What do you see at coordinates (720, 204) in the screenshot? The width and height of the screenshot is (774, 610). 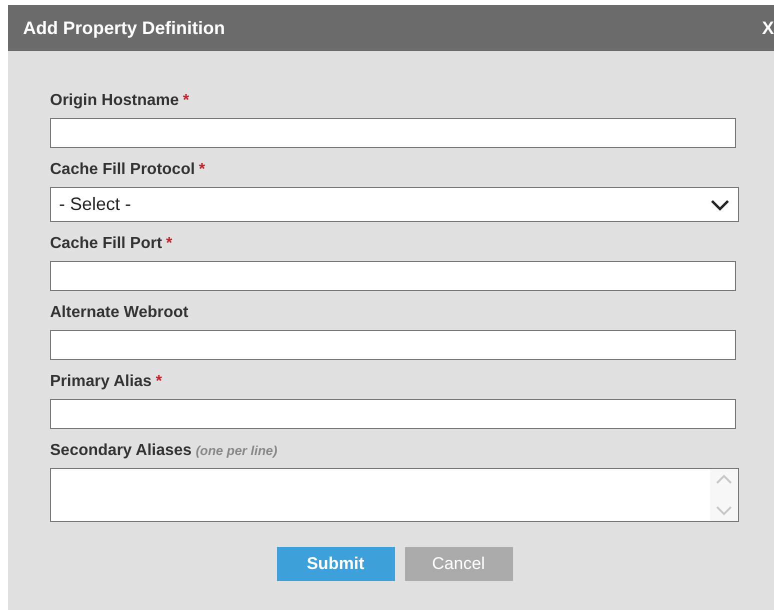 I see `chevron-down-icon` at bounding box center [720, 204].